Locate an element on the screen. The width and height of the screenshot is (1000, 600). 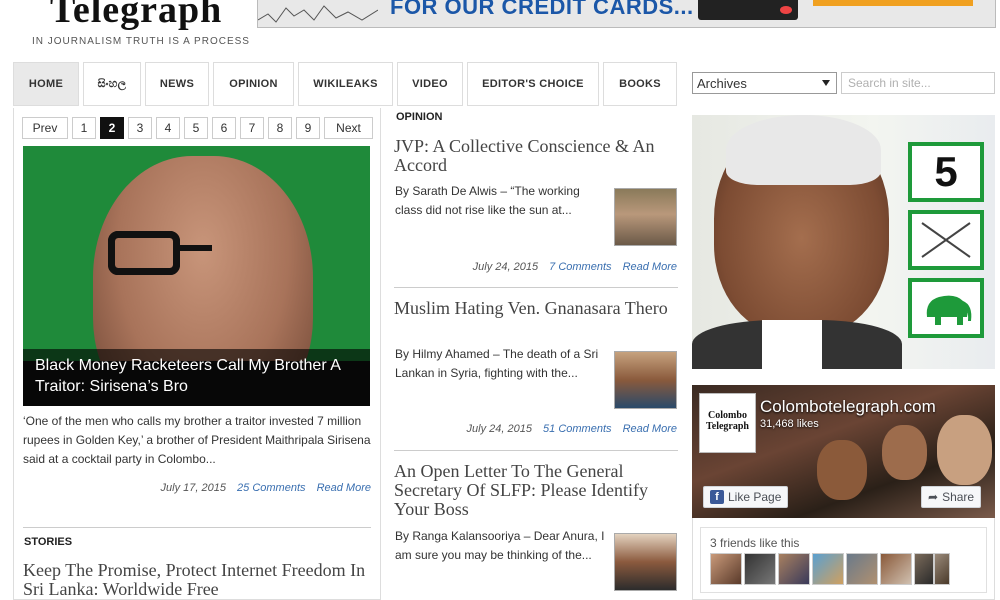
nav-editors-choice: EDITOR'S CHOICE is located at coordinates (533, 84).